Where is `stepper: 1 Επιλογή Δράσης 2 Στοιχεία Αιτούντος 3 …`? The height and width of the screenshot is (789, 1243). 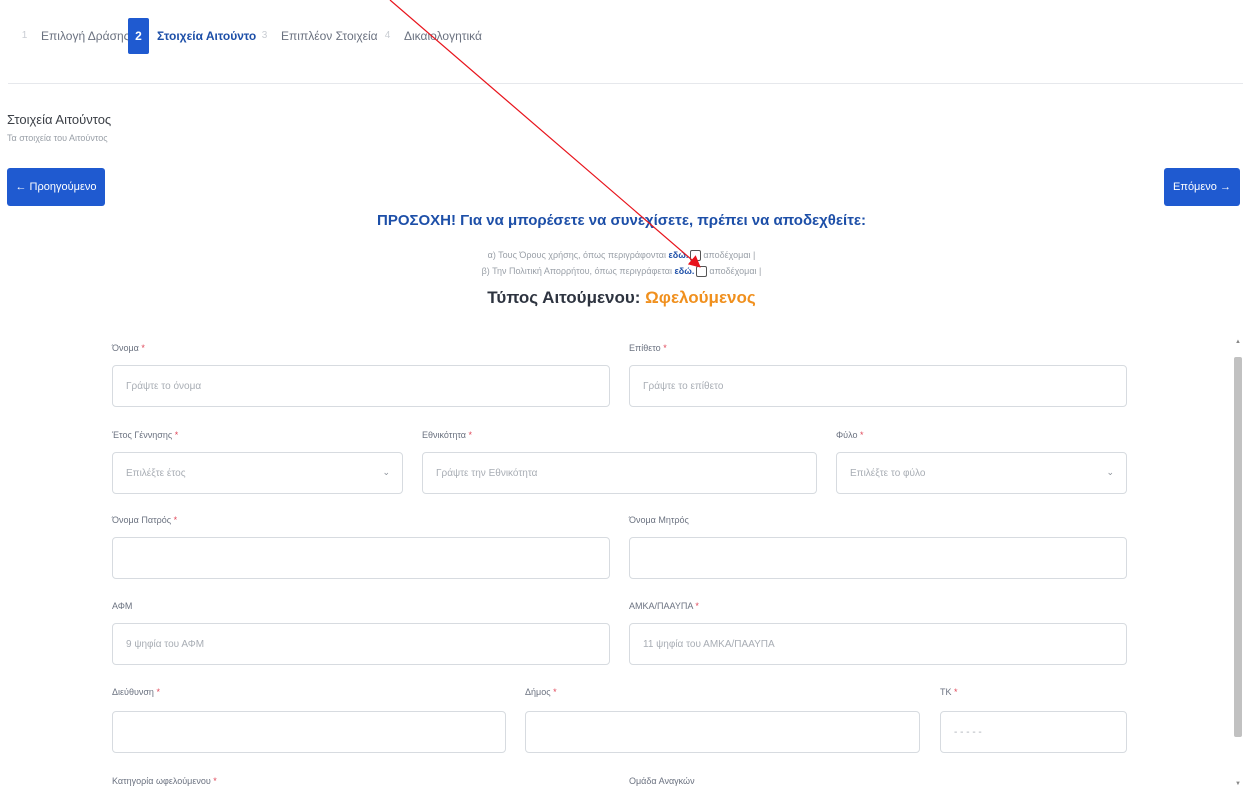 stepper: 1 Επιλογή Δράσης 2 Στοιχεία Αιτούντος 3 … is located at coordinates (621, 42).